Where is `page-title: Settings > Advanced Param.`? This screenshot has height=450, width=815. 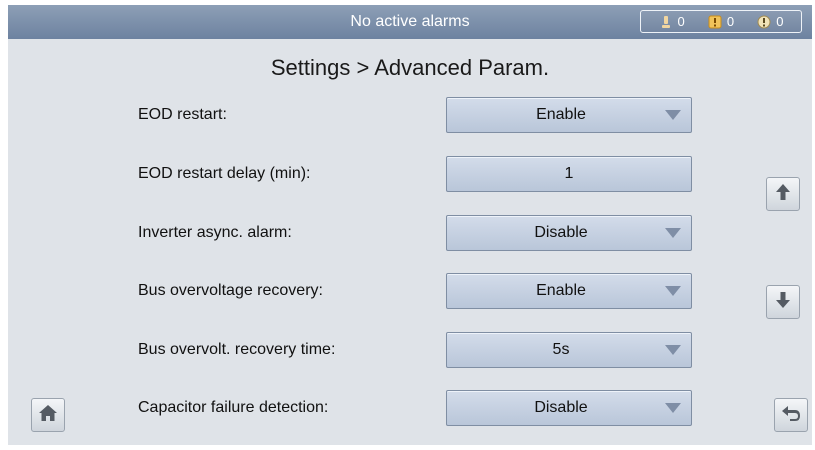 page-title: Settings > Advanced Param. is located at coordinates (410, 67).